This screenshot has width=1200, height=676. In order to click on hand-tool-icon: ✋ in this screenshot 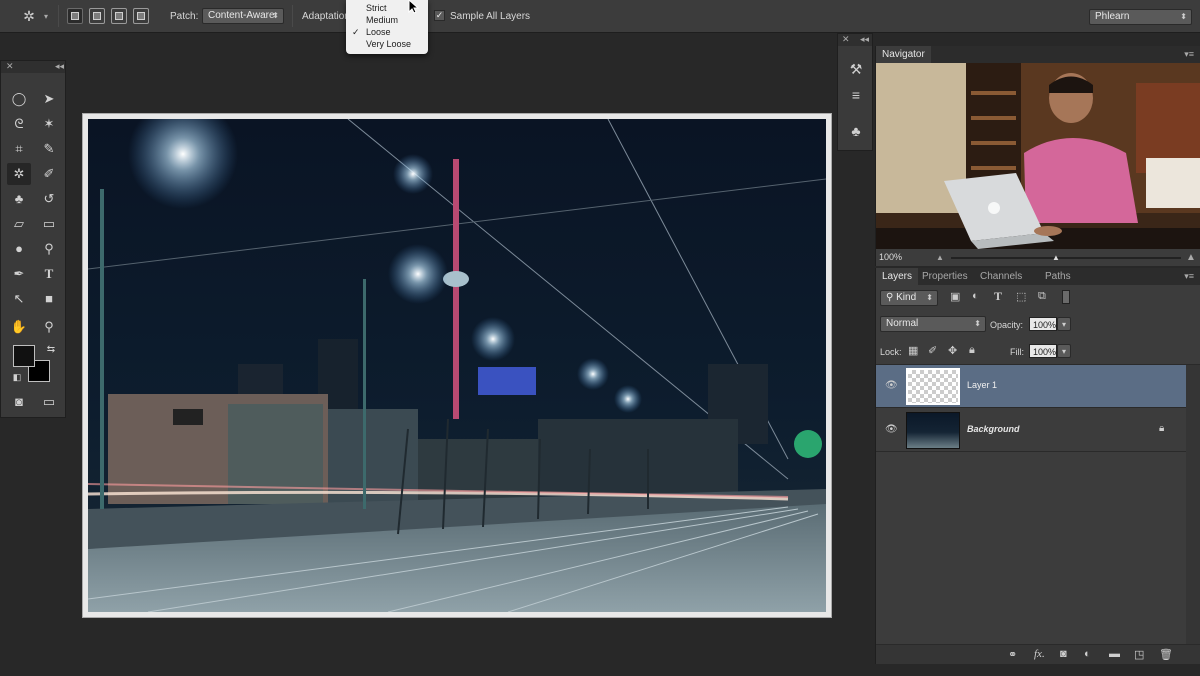, I will do `click(19, 327)`.